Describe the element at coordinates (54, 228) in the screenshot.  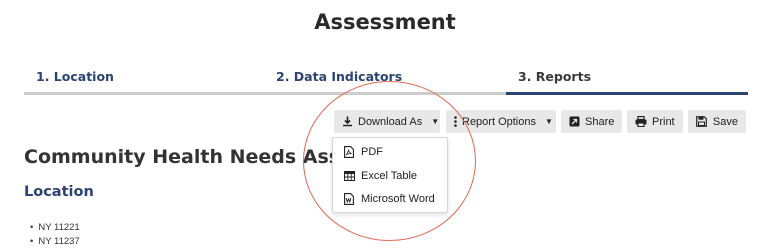
I see `list-item: NY 11221` at that location.